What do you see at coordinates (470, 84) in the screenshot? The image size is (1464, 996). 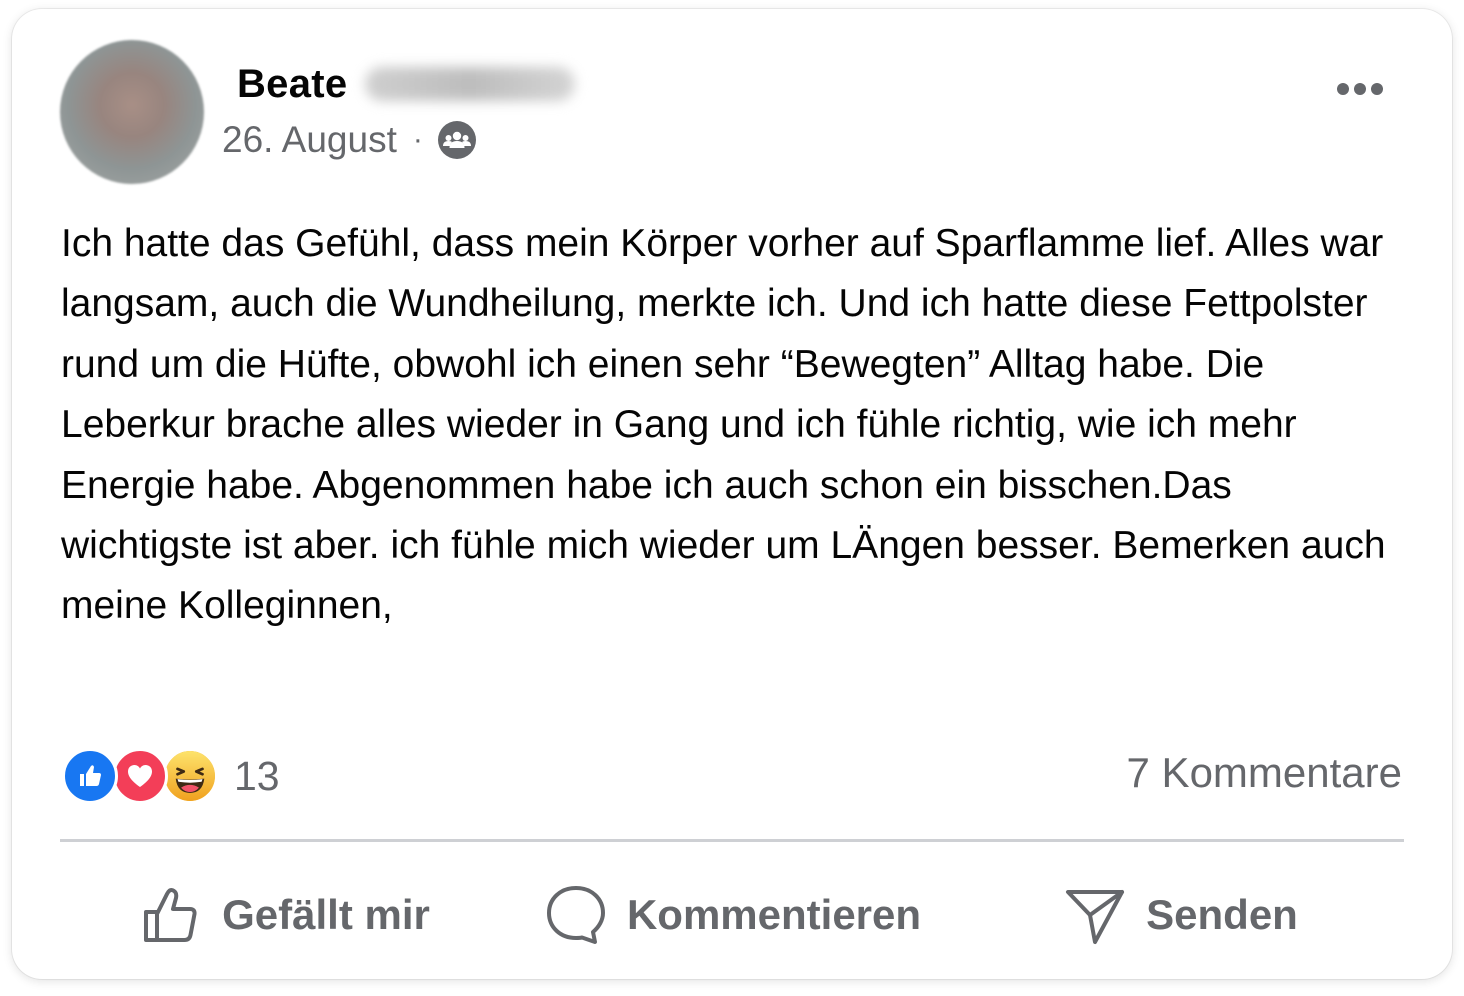 I see `author-lastname-blurred` at bounding box center [470, 84].